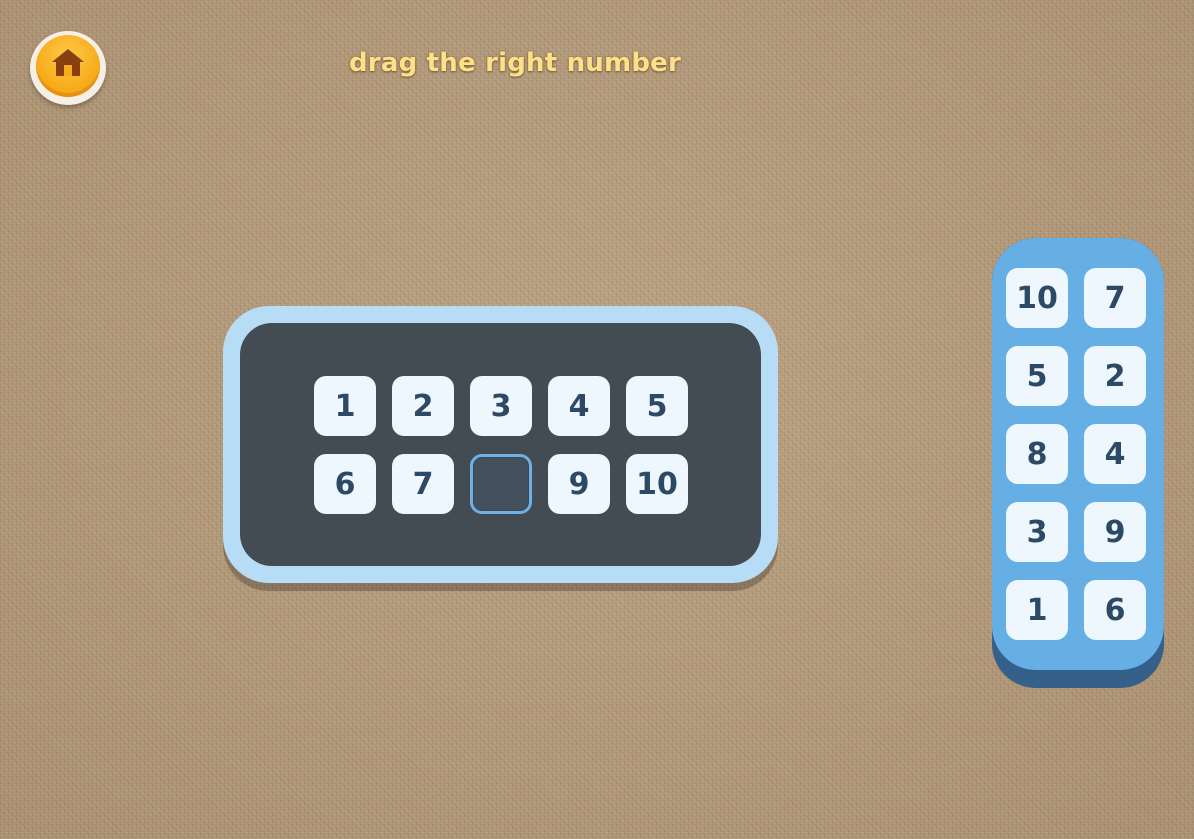 This screenshot has height=839, width=1194. I want to click on board-tile: 3, so click(501, 406).